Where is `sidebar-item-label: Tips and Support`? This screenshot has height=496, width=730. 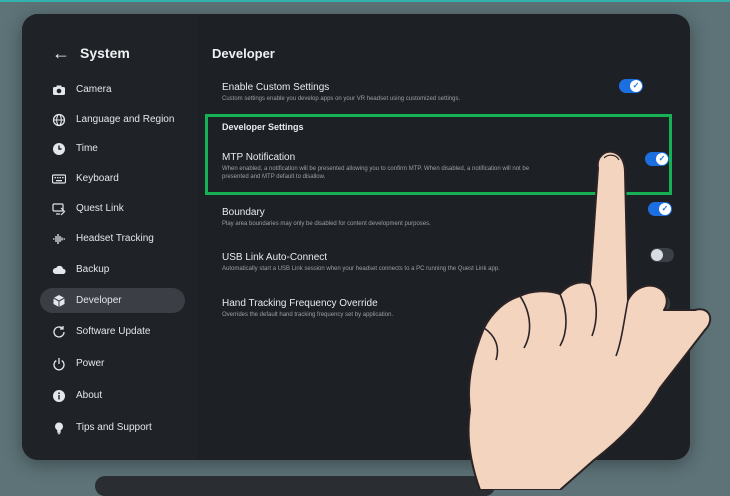
sidebar-item-label: Tips and Support is located at coordinates (114, 427).